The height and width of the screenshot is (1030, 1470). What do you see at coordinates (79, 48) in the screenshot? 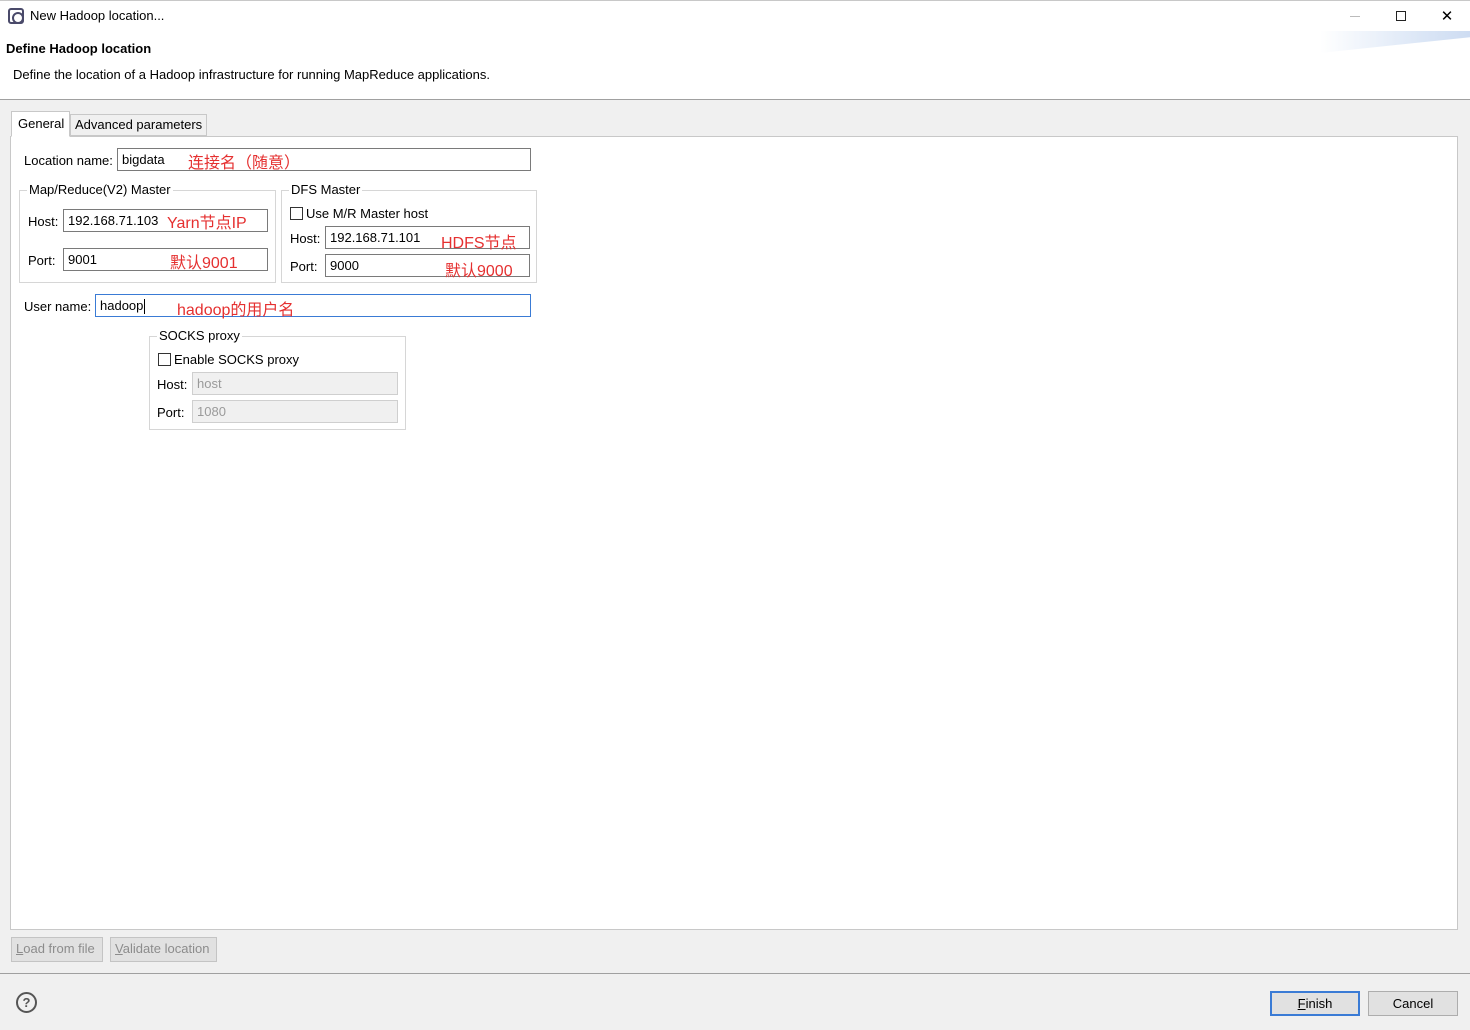
I see `page-title: Define Hadoop location` at bounding box center [79, 48].